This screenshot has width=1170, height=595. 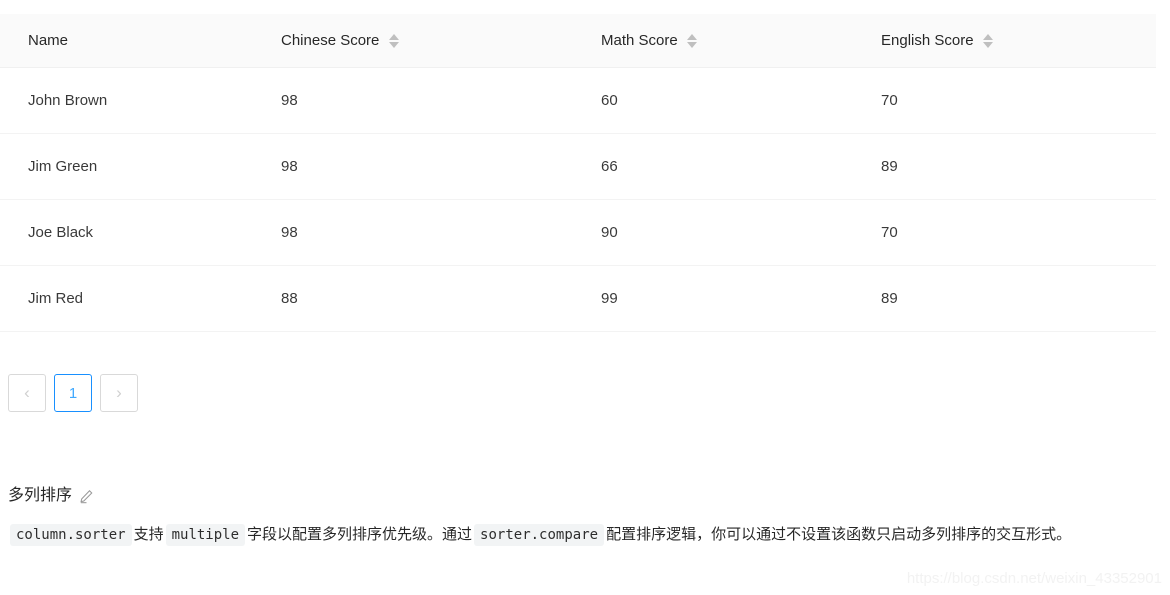 I want to click on table-row: Joe Black 98 90 70, so click(x=578, y=232).